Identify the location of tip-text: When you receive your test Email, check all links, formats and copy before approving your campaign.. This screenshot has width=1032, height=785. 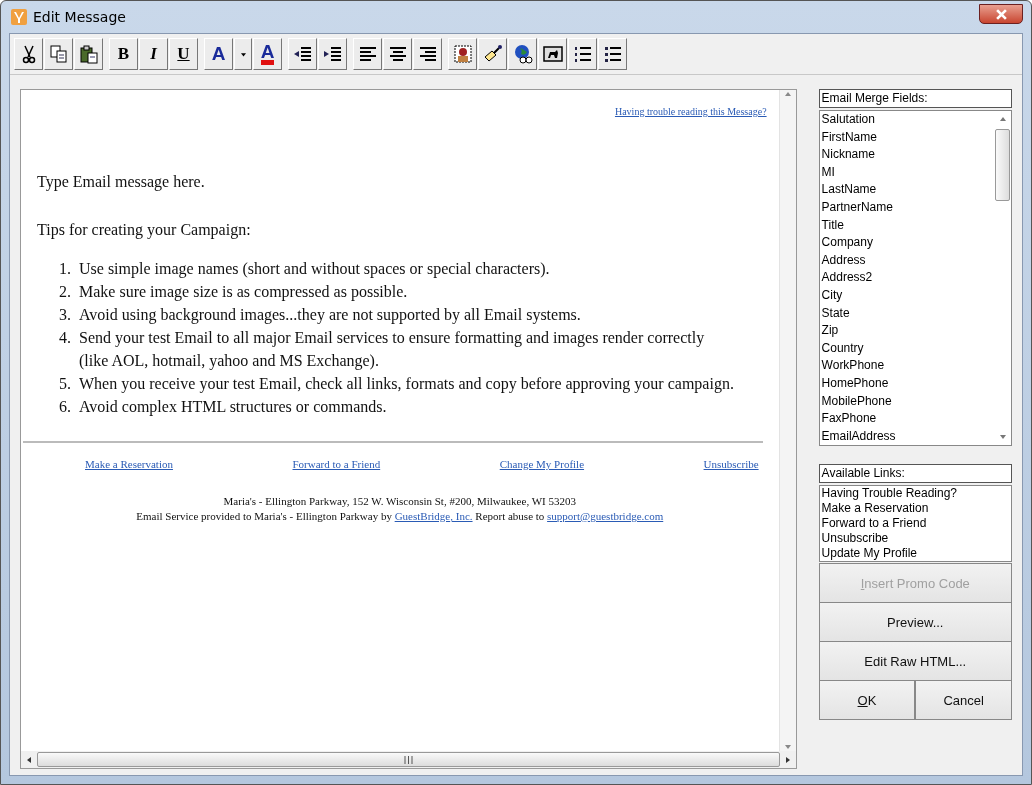
(406, 384).